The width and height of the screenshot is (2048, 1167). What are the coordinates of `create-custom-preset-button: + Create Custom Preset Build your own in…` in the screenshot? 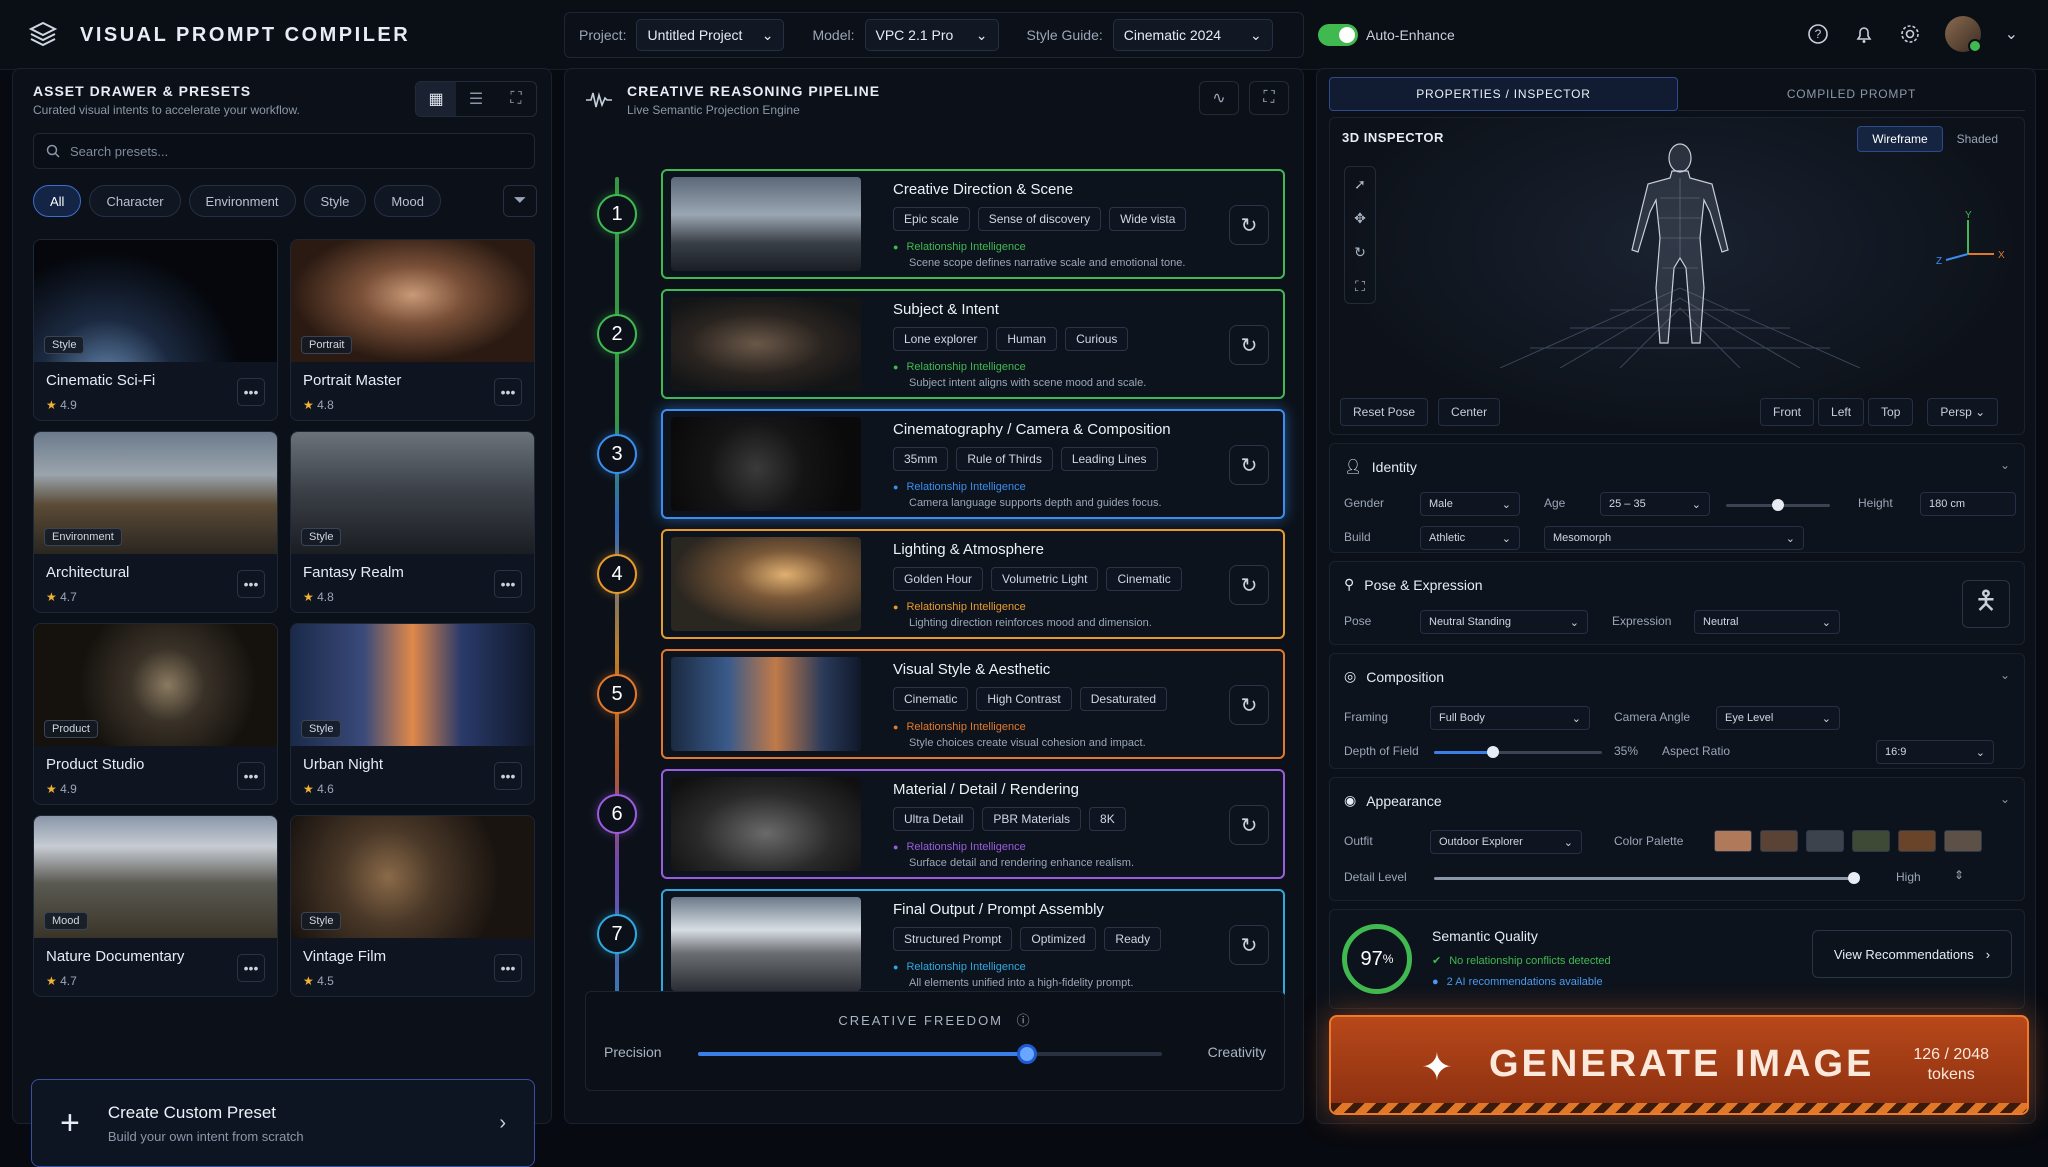 It's located at (283, 1123).